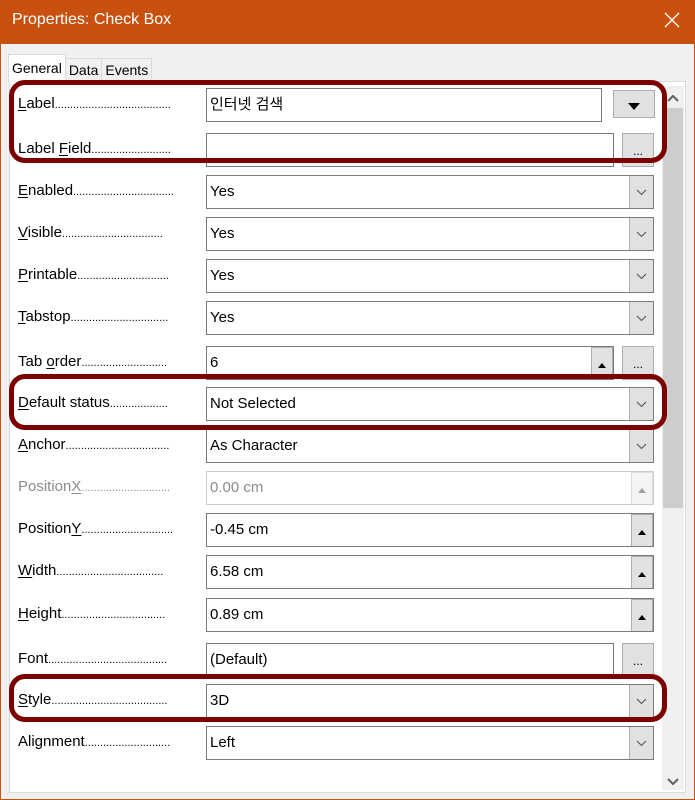 This screenshot has width=695, height=800. What do you see at coordinates (430, 276) in the screenshot?
I see `property-field-printable: Yes` at bounding box center [430, 276].